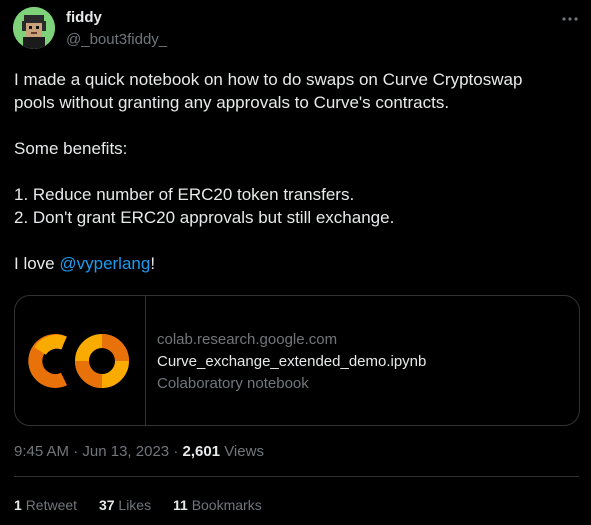 The height and width of the screenshot is (525, 591). I want to click on avatar, so click(34, 28).